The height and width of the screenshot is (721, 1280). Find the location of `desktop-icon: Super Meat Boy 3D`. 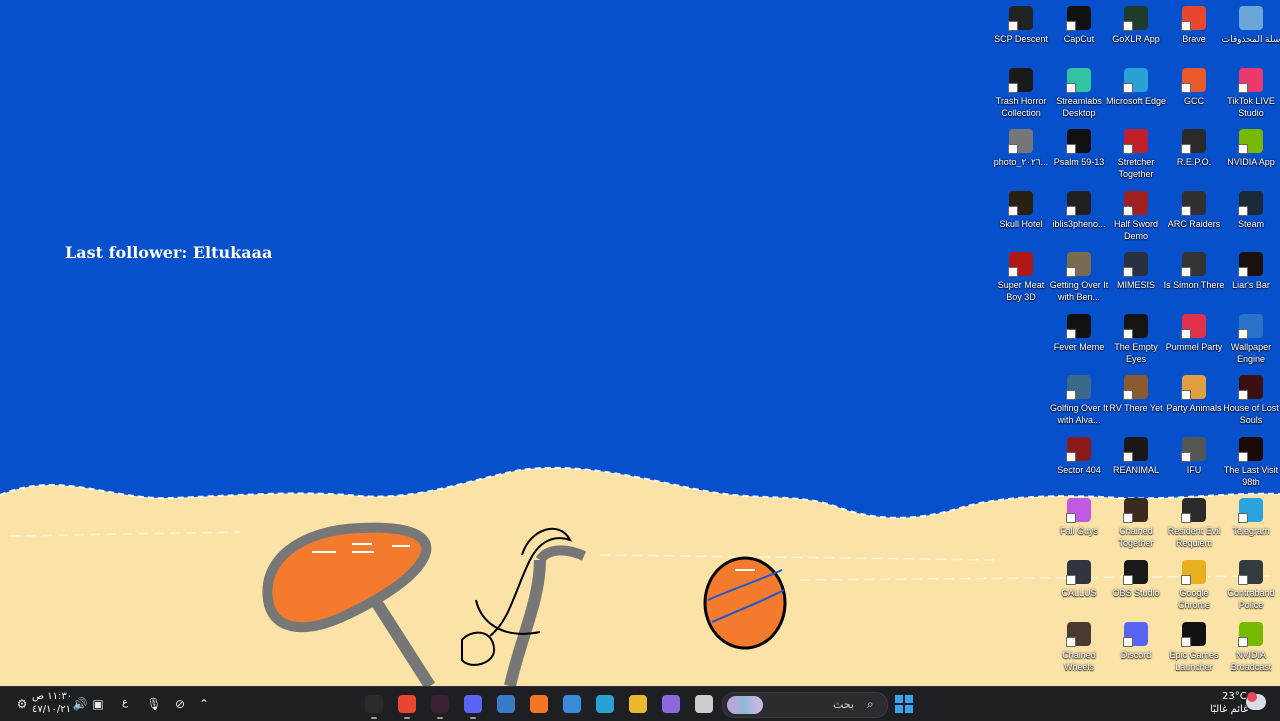

desktop-icon: Super Meat Boy 3D is located at coordinates (1021, 278).